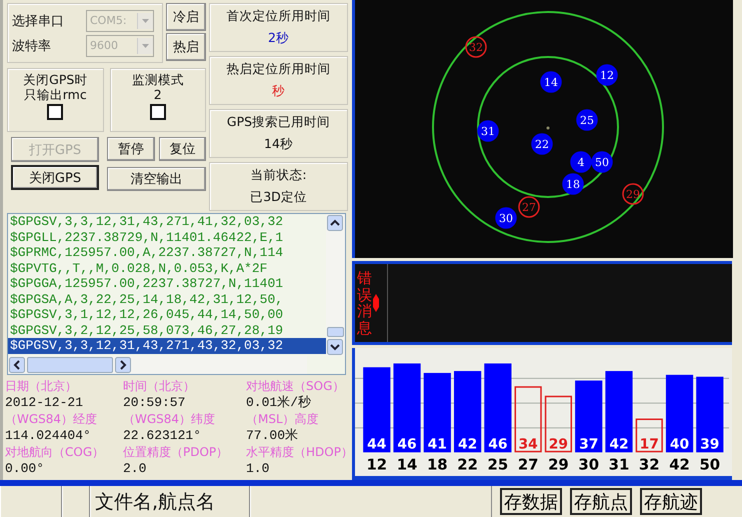  What do you see at coordinates (170, 501) in the screenshot?
I see `file-name-label: 文件名,航点名` at bounding box center [170, 501].